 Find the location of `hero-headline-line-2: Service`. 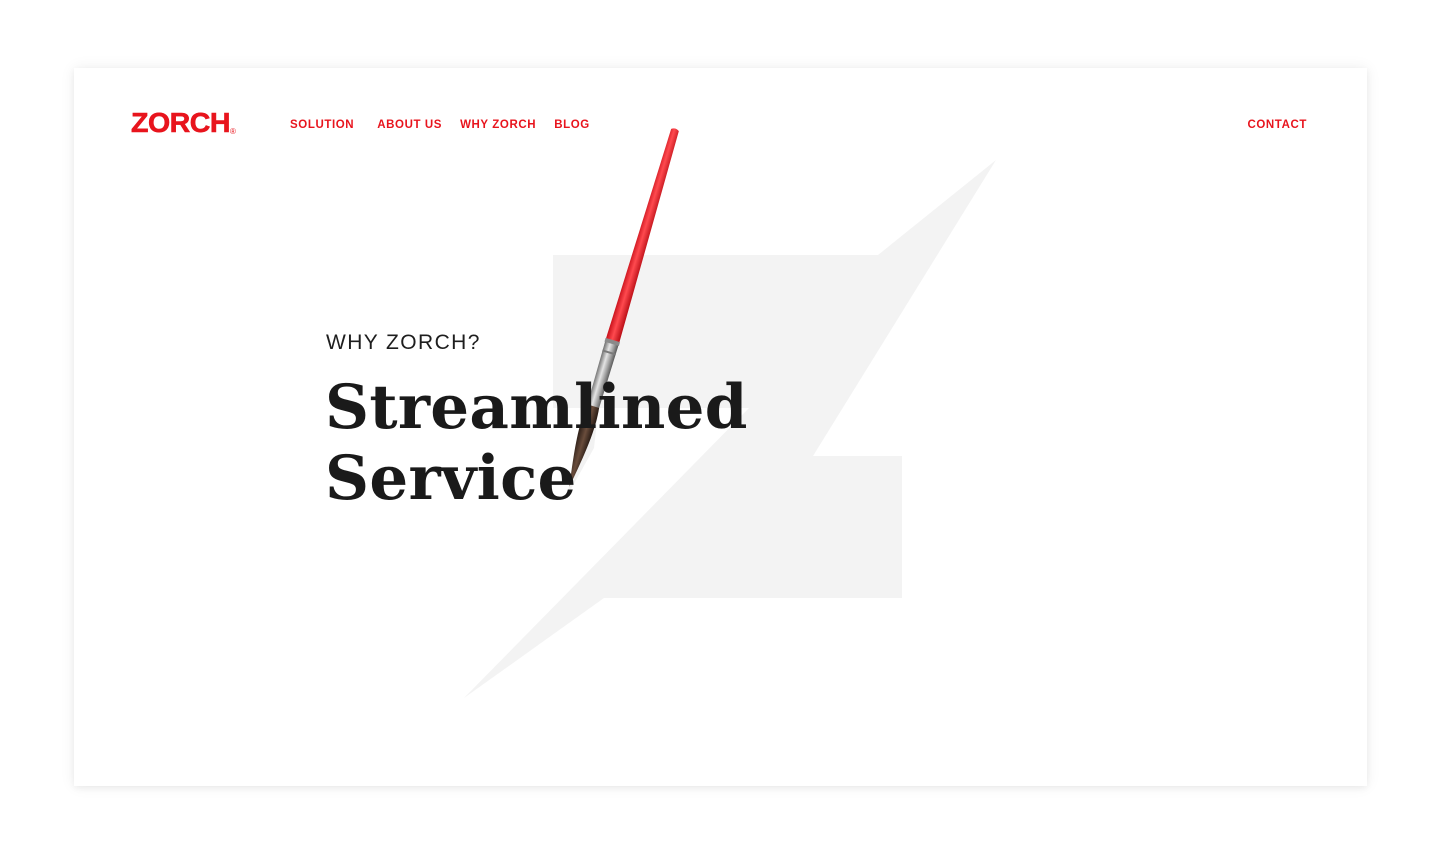

hero-headline-line-2: Service is located at coordinates (451, 478).